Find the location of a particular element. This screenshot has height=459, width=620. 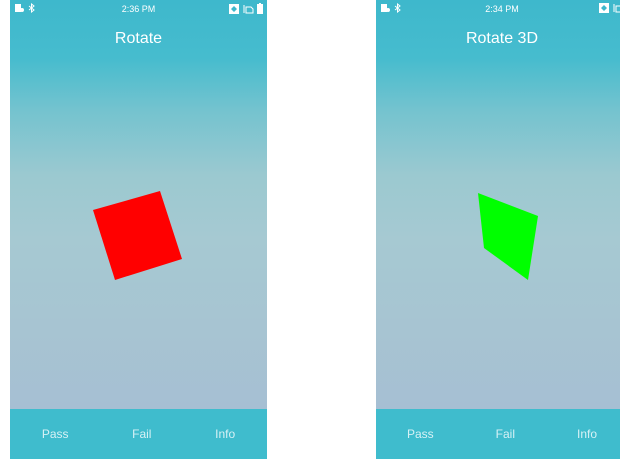

screen-title: Rotate 3D is located at coordinates (502, 38).